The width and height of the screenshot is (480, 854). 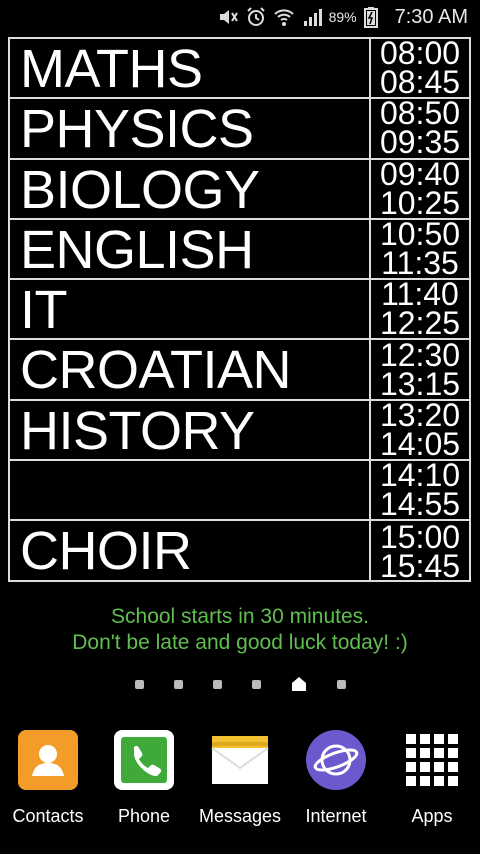 What do you see at coordinates (420, 82) in the screenshot?
I see `end-time: 08:45` at bounding box center [420, 82].